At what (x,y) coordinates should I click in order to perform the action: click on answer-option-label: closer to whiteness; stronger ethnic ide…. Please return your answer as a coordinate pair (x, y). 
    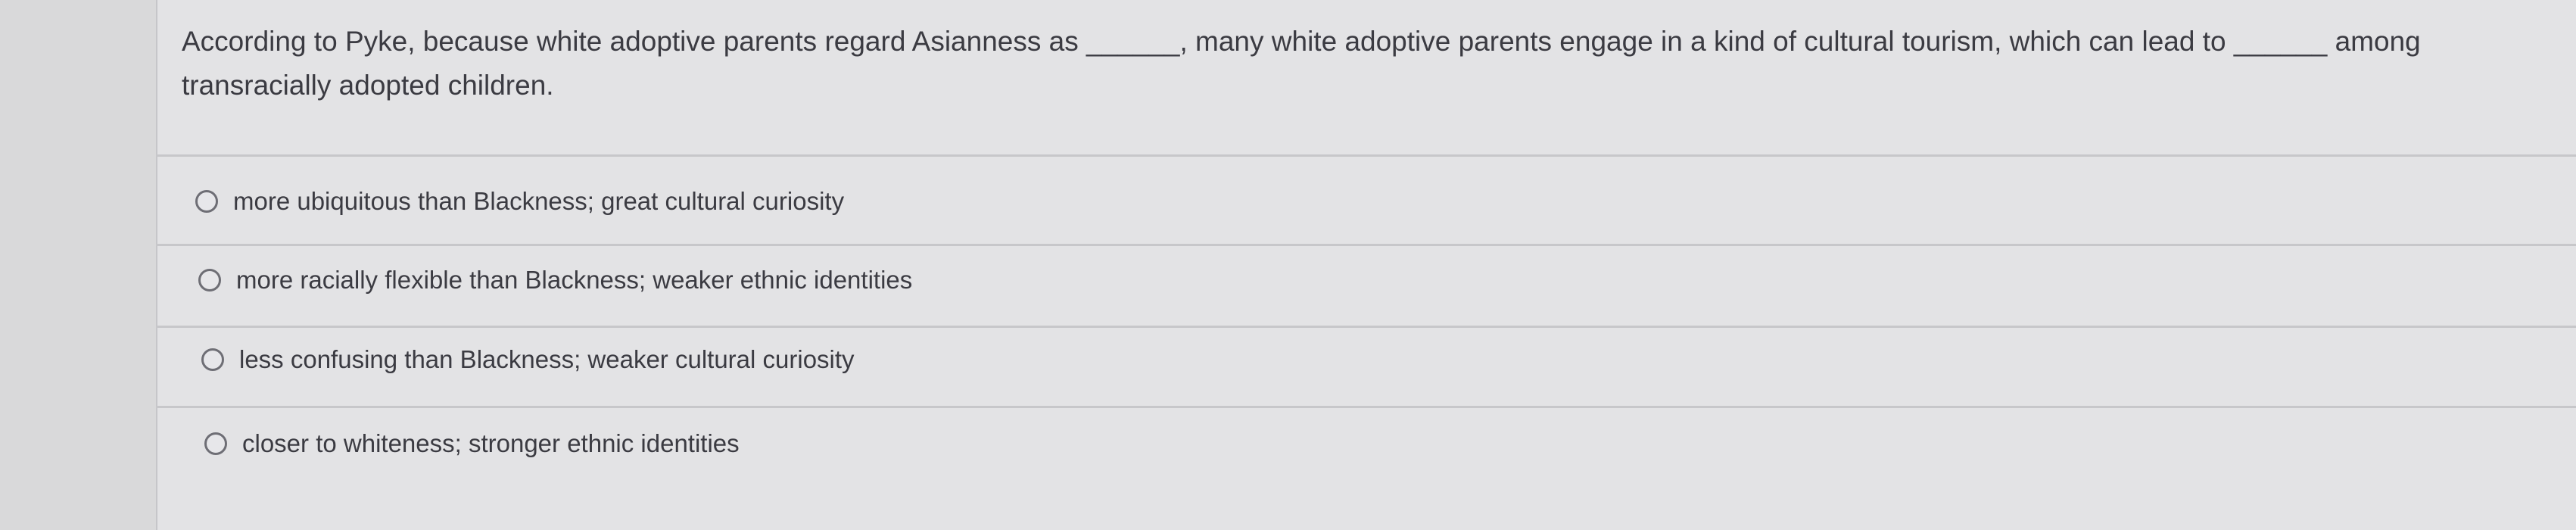
    Looking at the image, I should click on (491, 444).